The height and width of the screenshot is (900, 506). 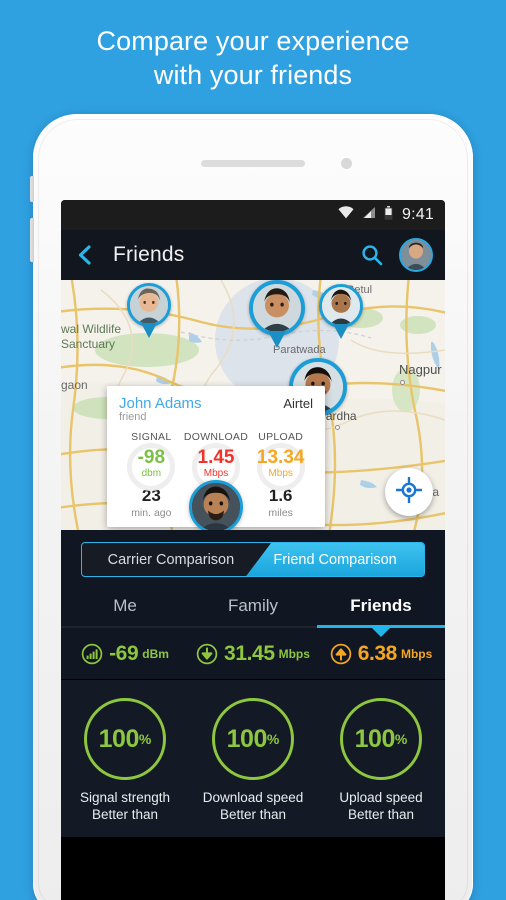 I want to click on screen-bottom-fill, so click(x=253, y=867).